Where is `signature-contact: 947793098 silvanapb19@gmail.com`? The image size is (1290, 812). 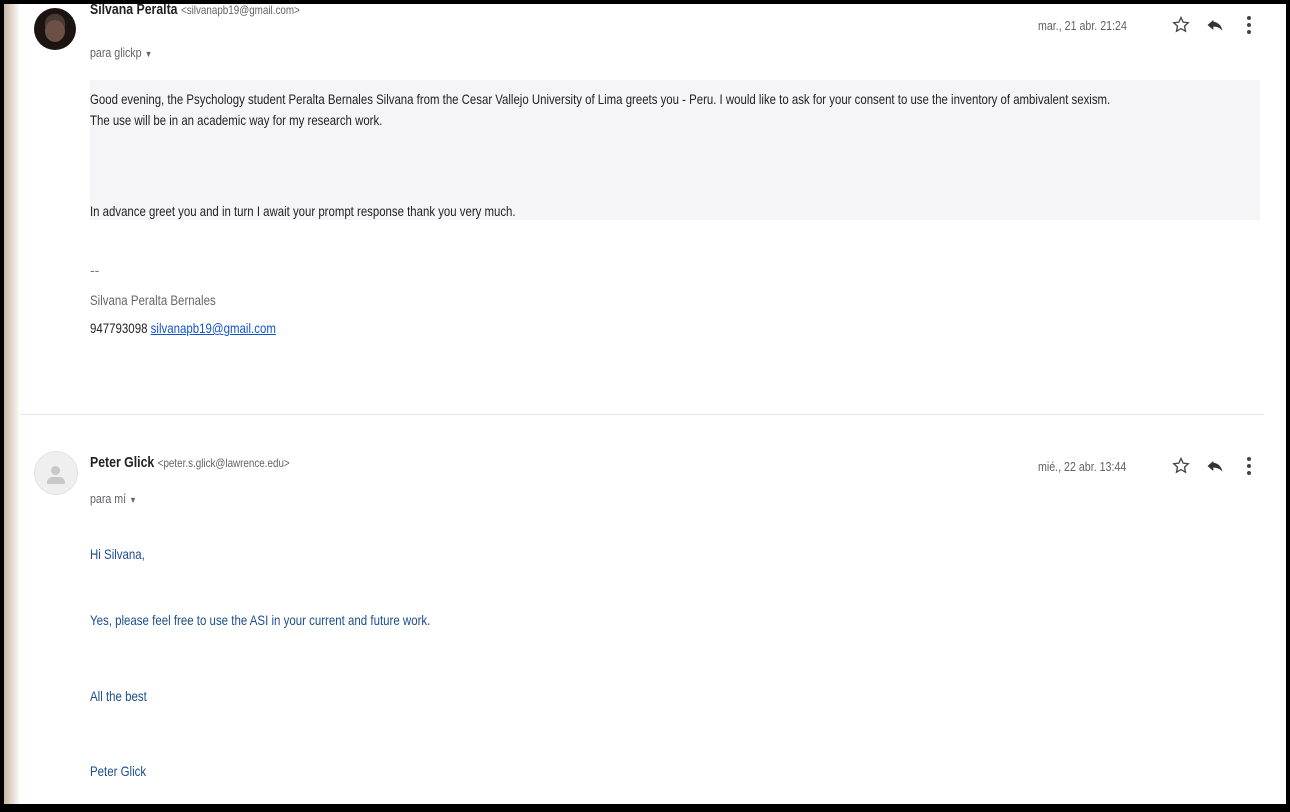
signature-contact: 947793098 silvanapb19@gmail.com is located at coordinates (203, 328).